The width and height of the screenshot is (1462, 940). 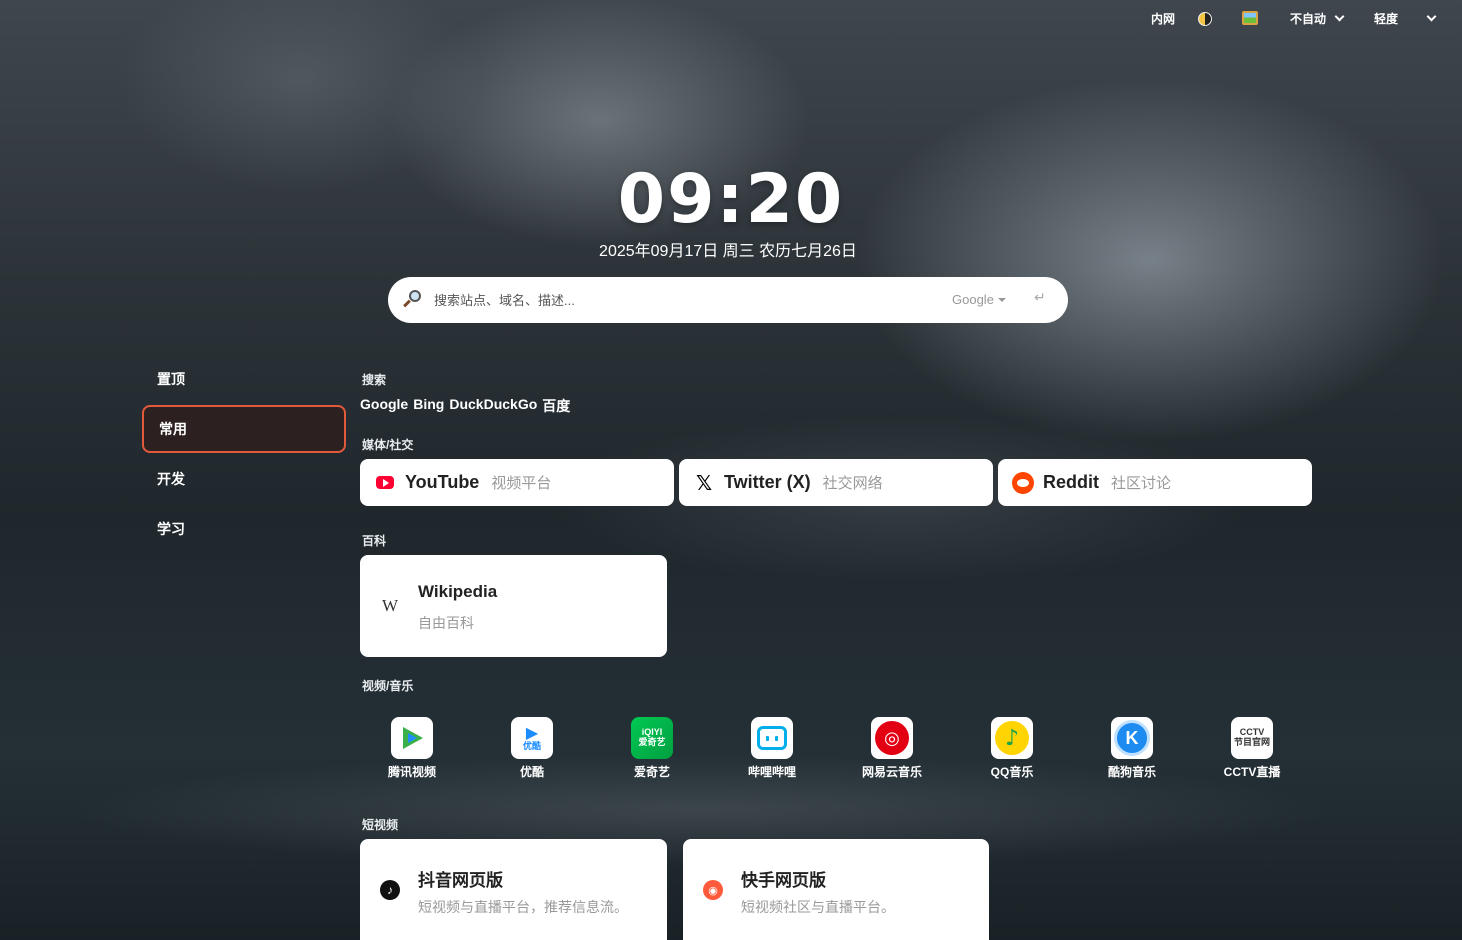 What do you see at coordinates (783, 880) in the screenshot?
I see `card-name: 快手网页版` at bounding box center [783, 880].